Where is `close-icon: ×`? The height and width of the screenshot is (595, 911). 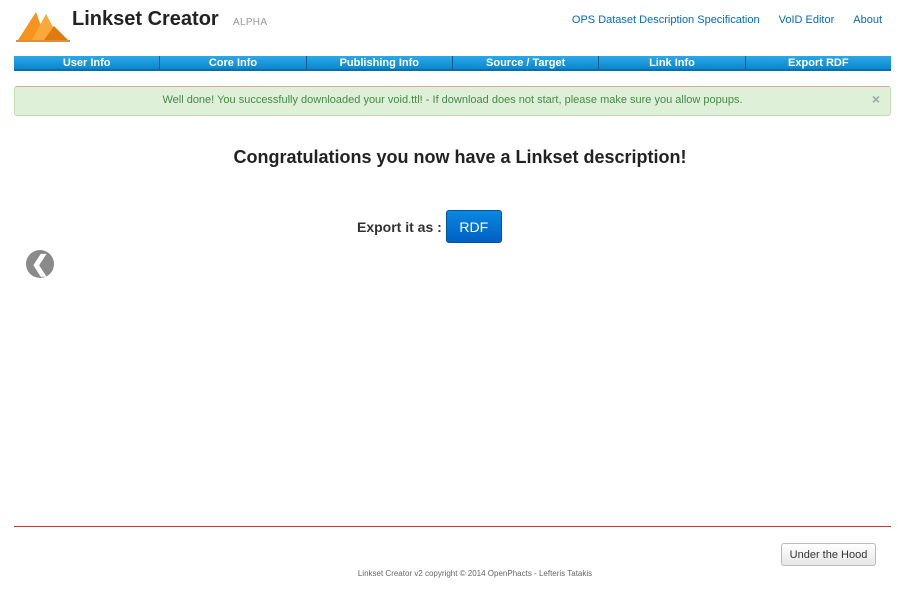
close-icon: × is located at coordinates (876, 99).